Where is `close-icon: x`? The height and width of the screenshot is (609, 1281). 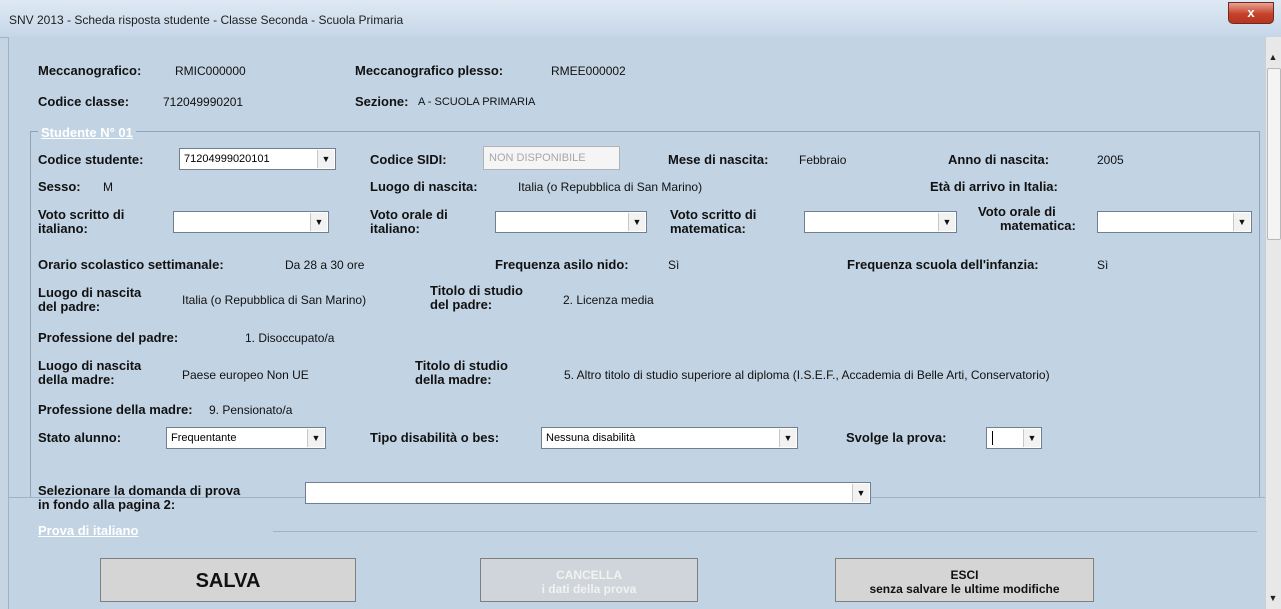 close-icon: x is located at coordinates (1251, 12).